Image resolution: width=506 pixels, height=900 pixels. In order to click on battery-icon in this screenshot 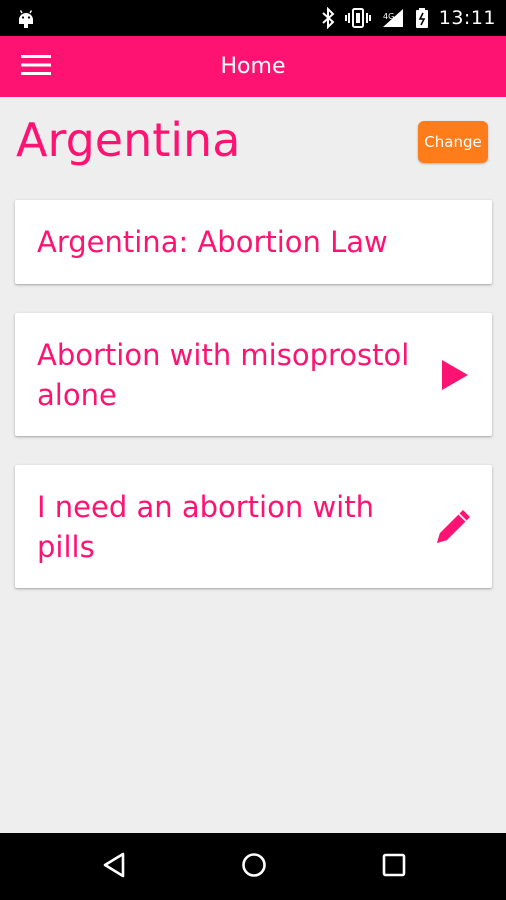, I will do `click(422, 18)`.